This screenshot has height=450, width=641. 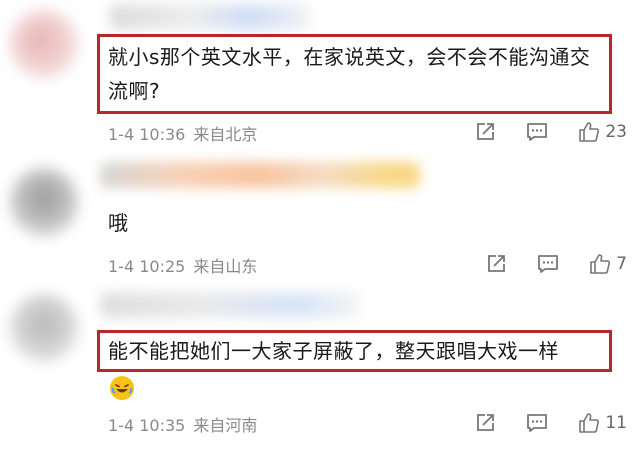 I want to click on comment-actions: 7, so click(x=556, y=264).